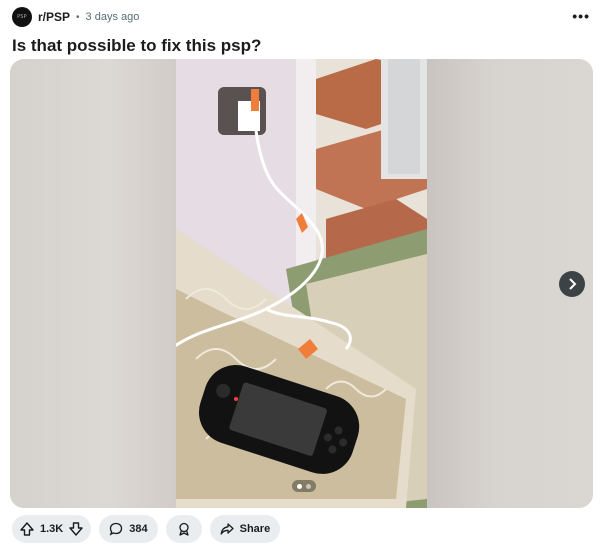 Image resolution: width=604 pixels, height=546 pixels. What do you see at coordinates (112, 17) in the screenshot?
I see `post-time: 3 days ago` at bounding box center [112, 17].